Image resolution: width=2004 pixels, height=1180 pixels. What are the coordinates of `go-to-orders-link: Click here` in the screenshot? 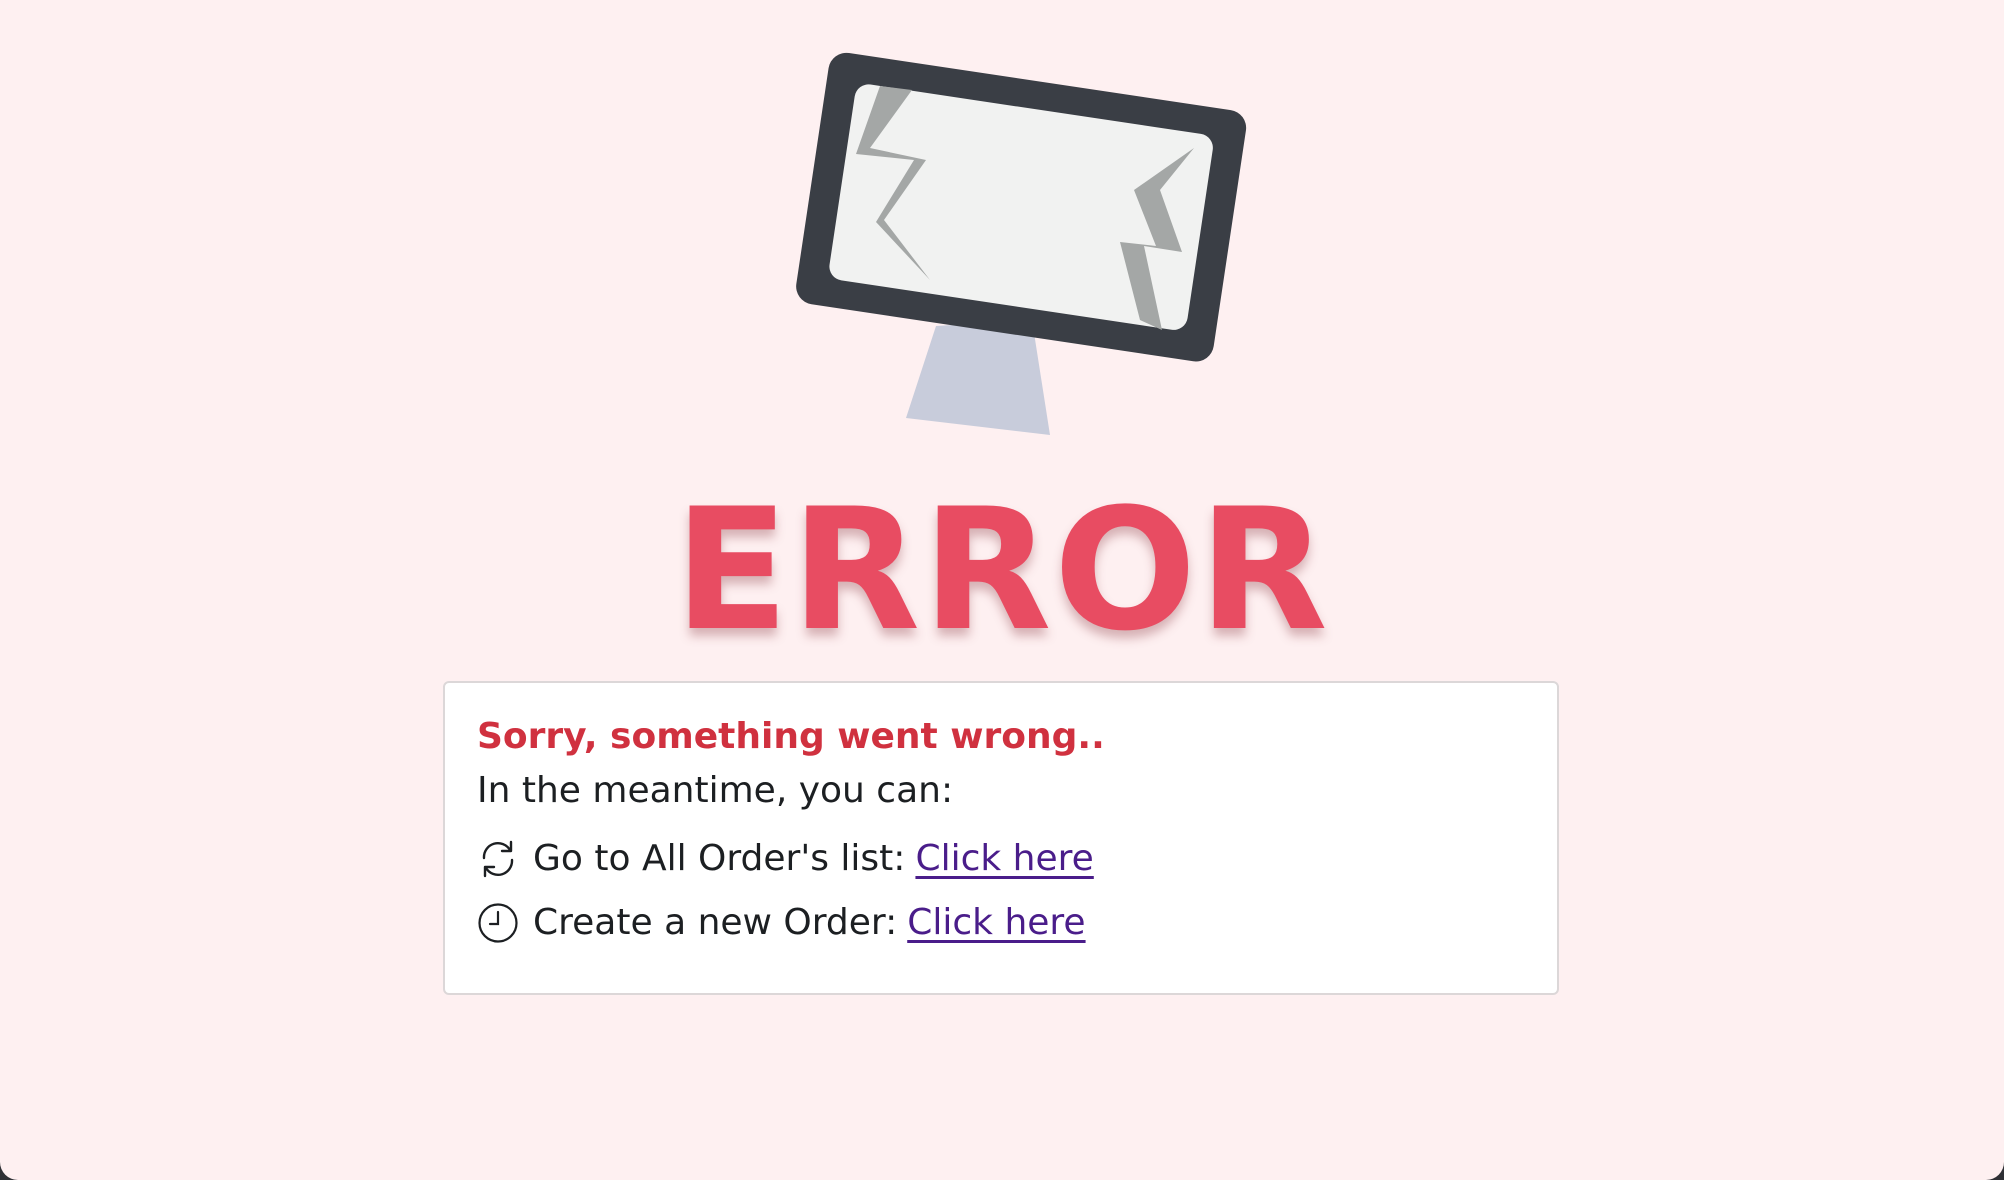 It's located at (1004, 859).